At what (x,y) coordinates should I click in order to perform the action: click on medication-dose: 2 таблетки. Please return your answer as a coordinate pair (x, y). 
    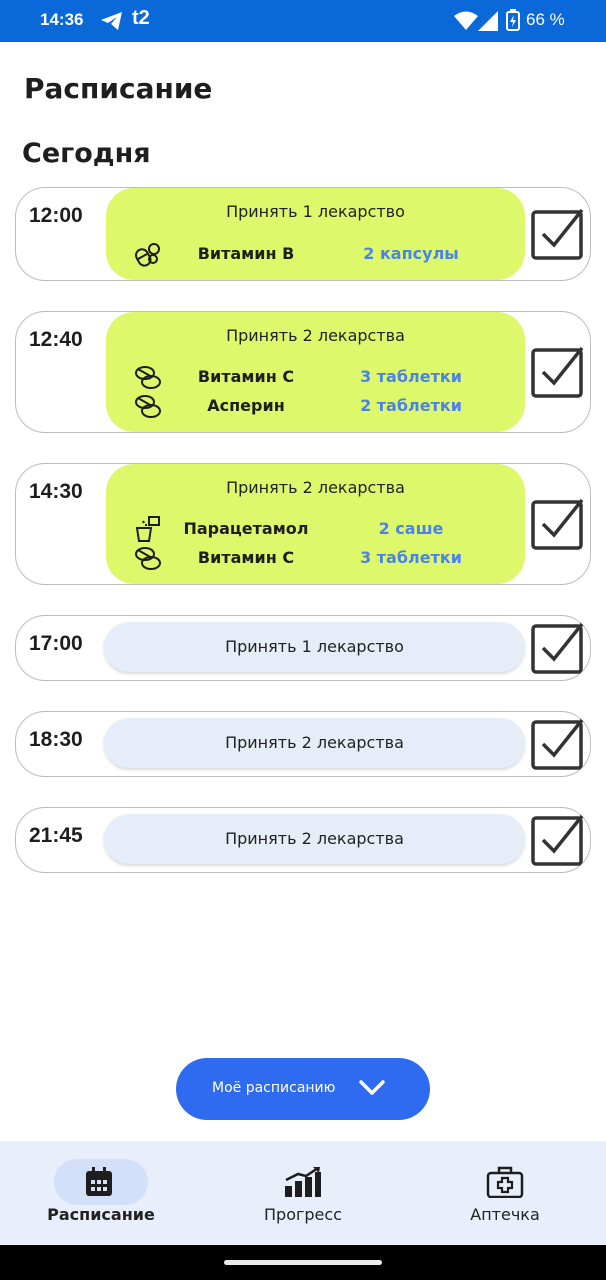
    Looking at the image, I should click on (411, 405).